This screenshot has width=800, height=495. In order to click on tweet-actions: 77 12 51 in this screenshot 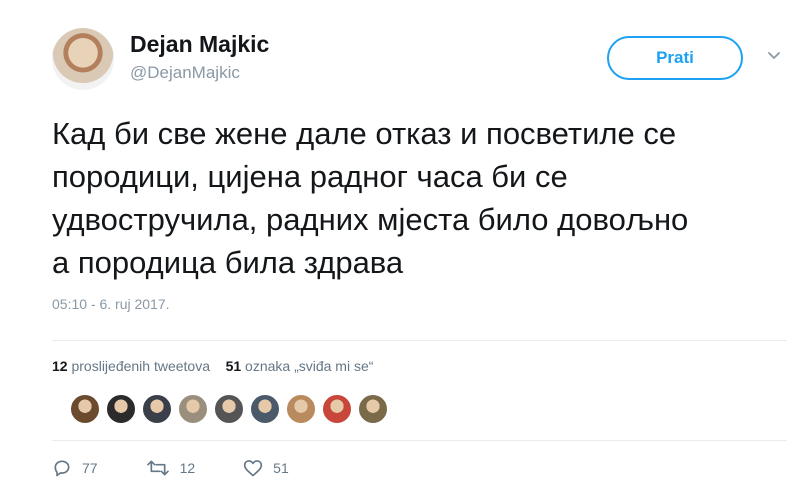, I will do `click(194, 468)`.